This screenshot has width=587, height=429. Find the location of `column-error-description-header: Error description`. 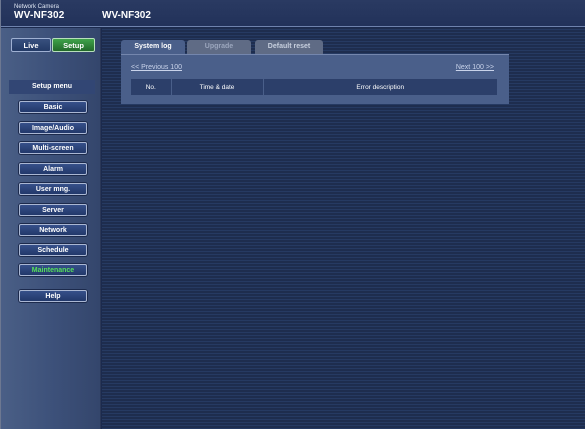

column-error-description-header: Error description is located at coordinates (380, 87).